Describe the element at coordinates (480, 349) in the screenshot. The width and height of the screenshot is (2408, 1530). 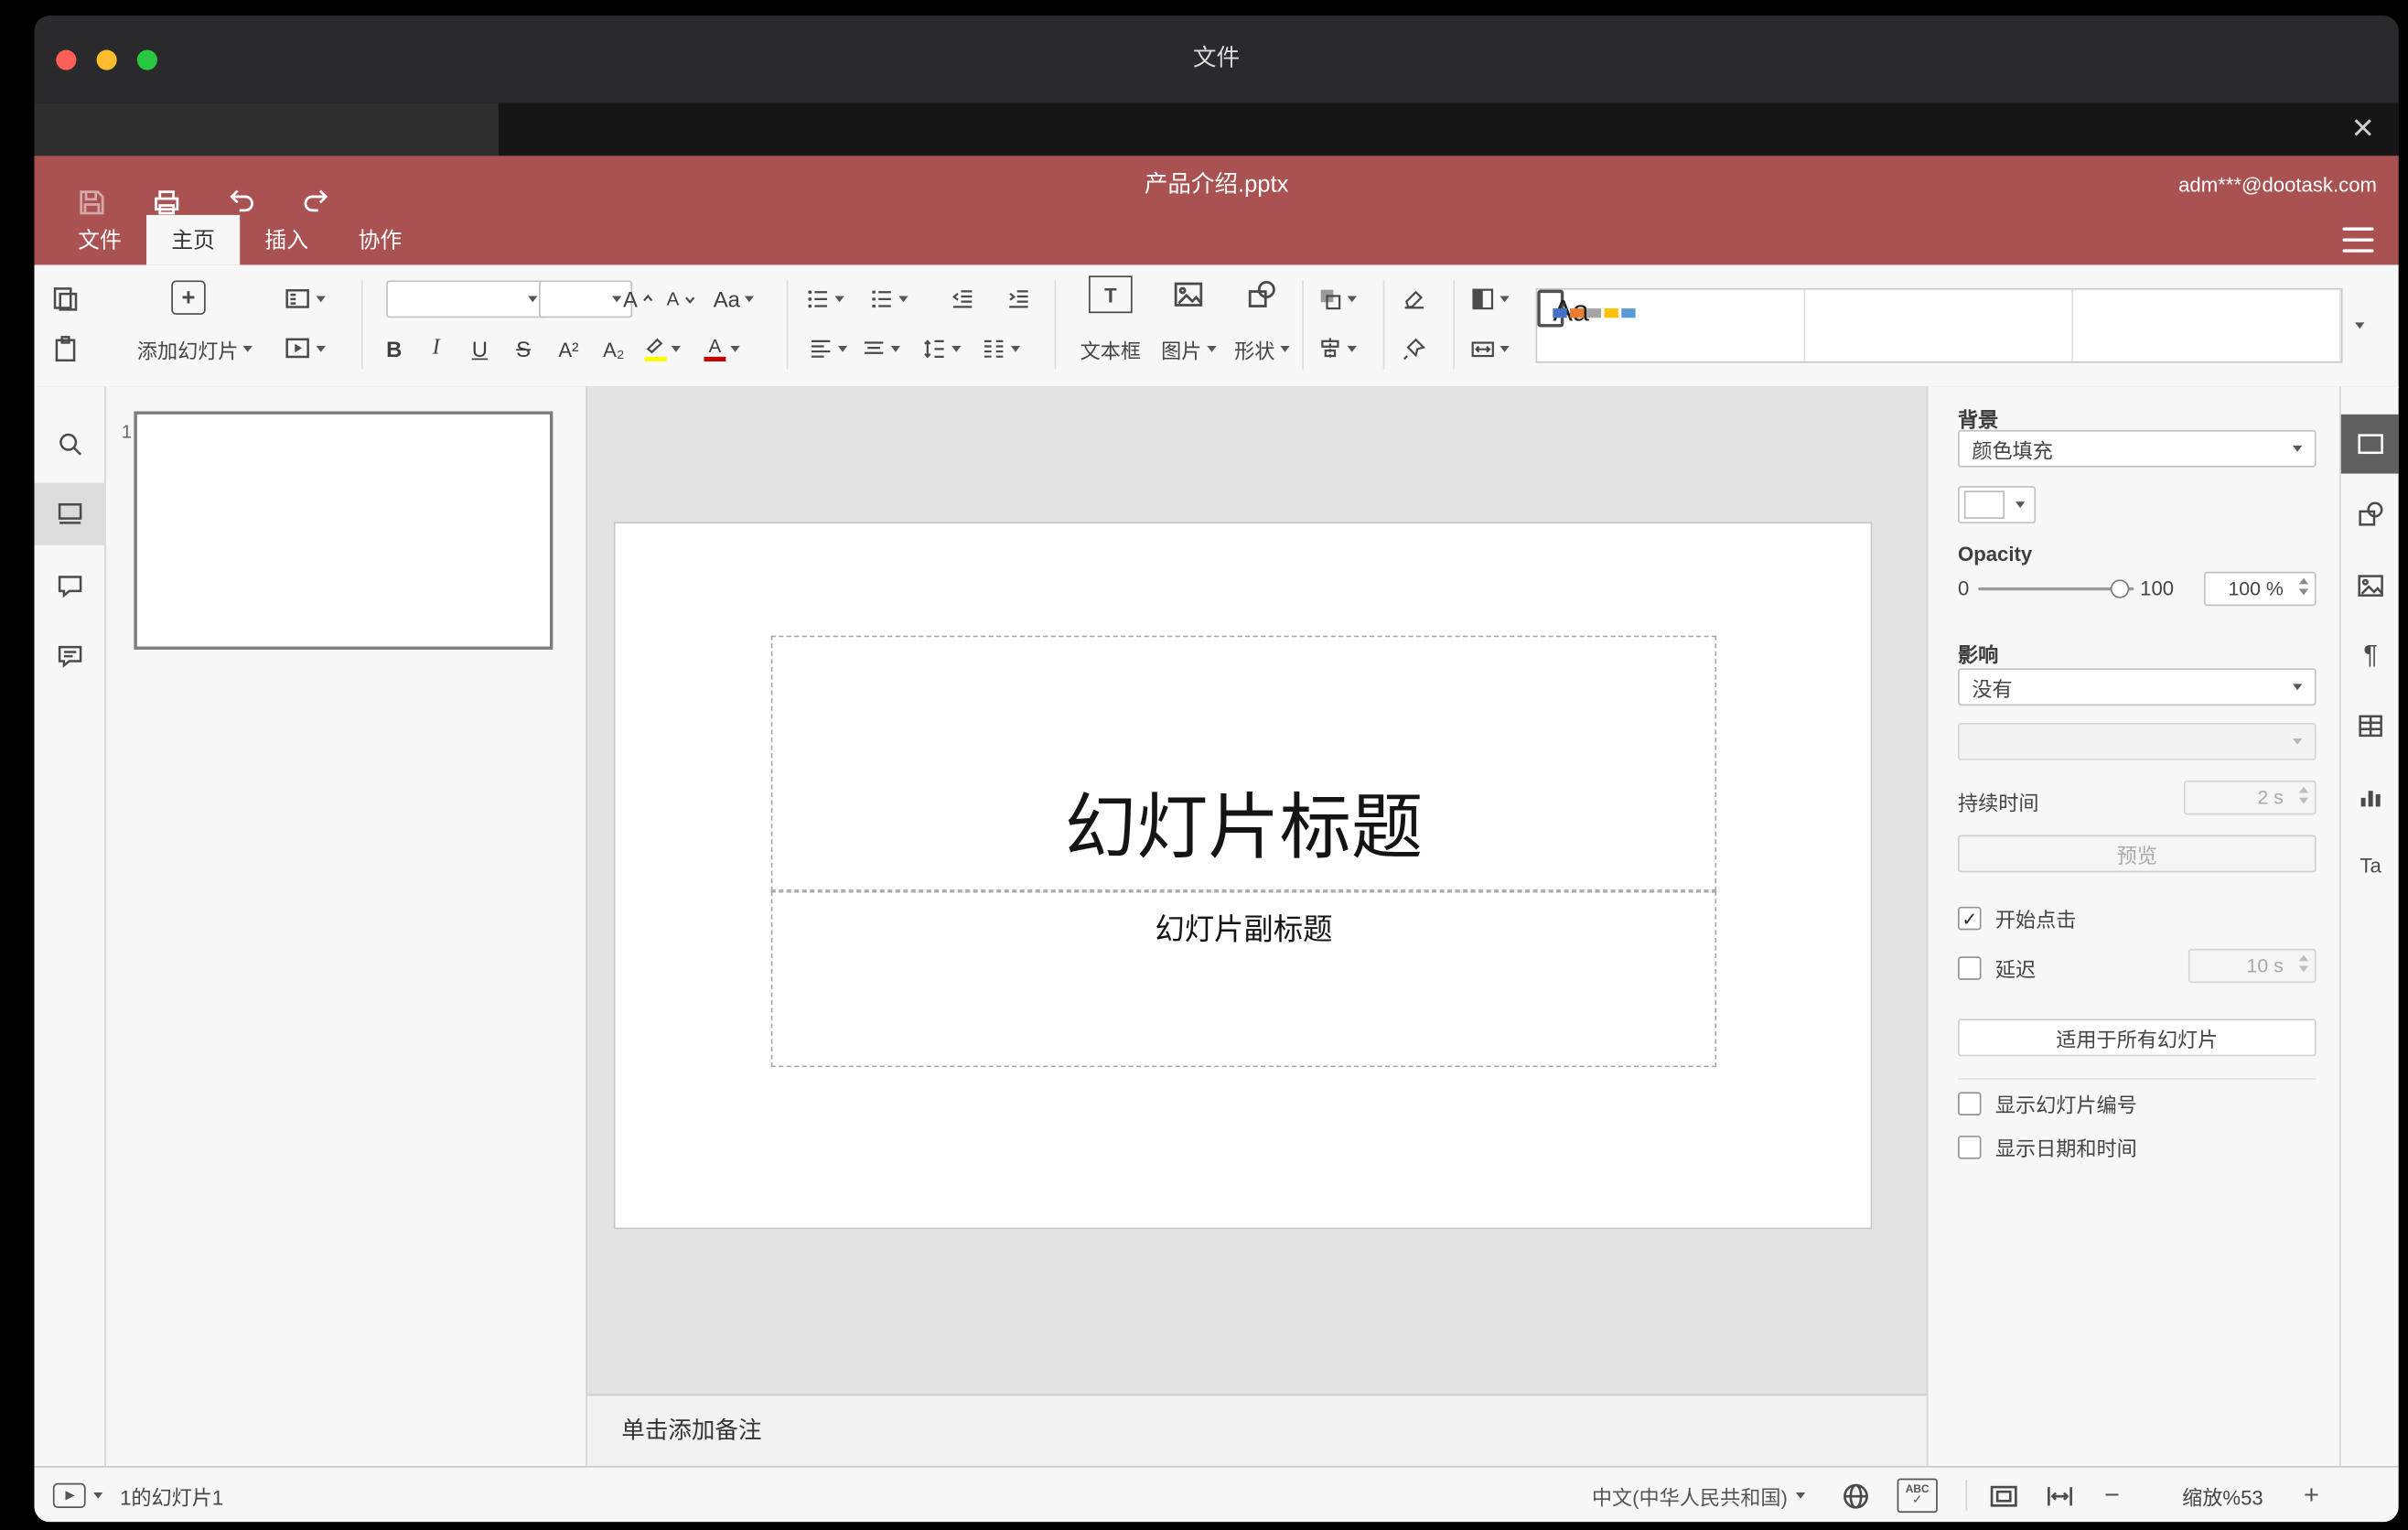
I see `underline-button: U` at that location.